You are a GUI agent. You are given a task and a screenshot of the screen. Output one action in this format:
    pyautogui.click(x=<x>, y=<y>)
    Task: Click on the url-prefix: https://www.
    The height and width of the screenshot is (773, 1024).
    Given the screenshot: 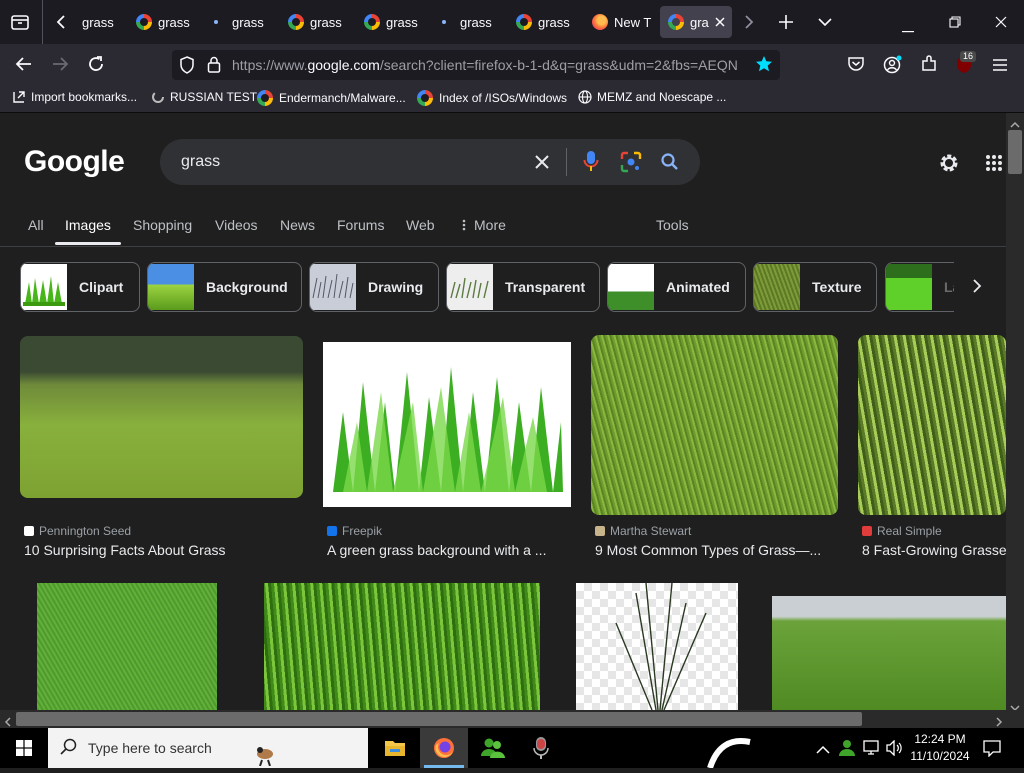 What is the action you would take?
    pyautogui.click(x=270, y=65)
    